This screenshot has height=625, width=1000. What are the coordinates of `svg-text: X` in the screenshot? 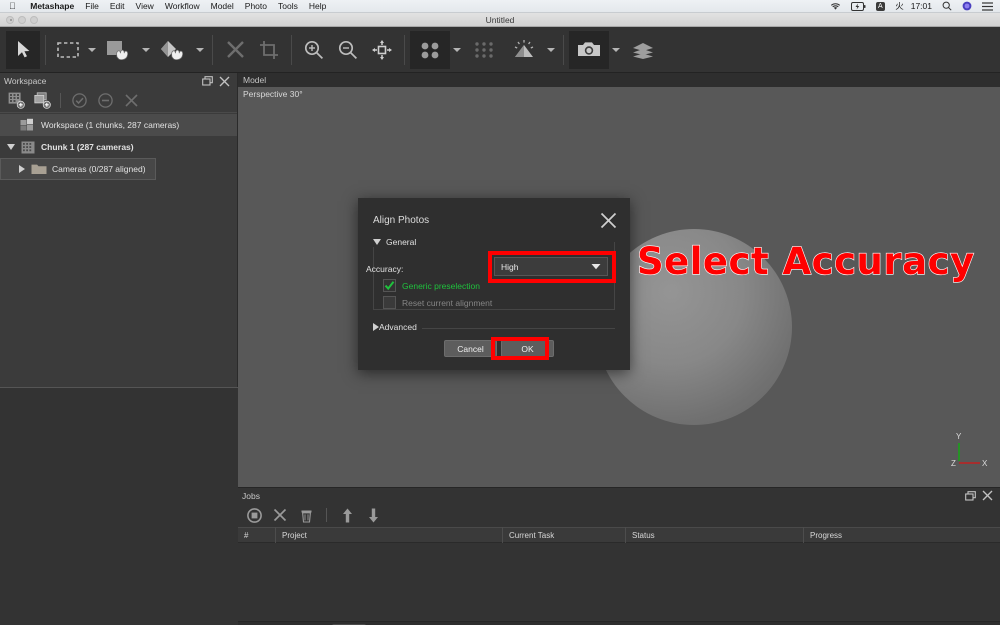 It's located at (985, 463).